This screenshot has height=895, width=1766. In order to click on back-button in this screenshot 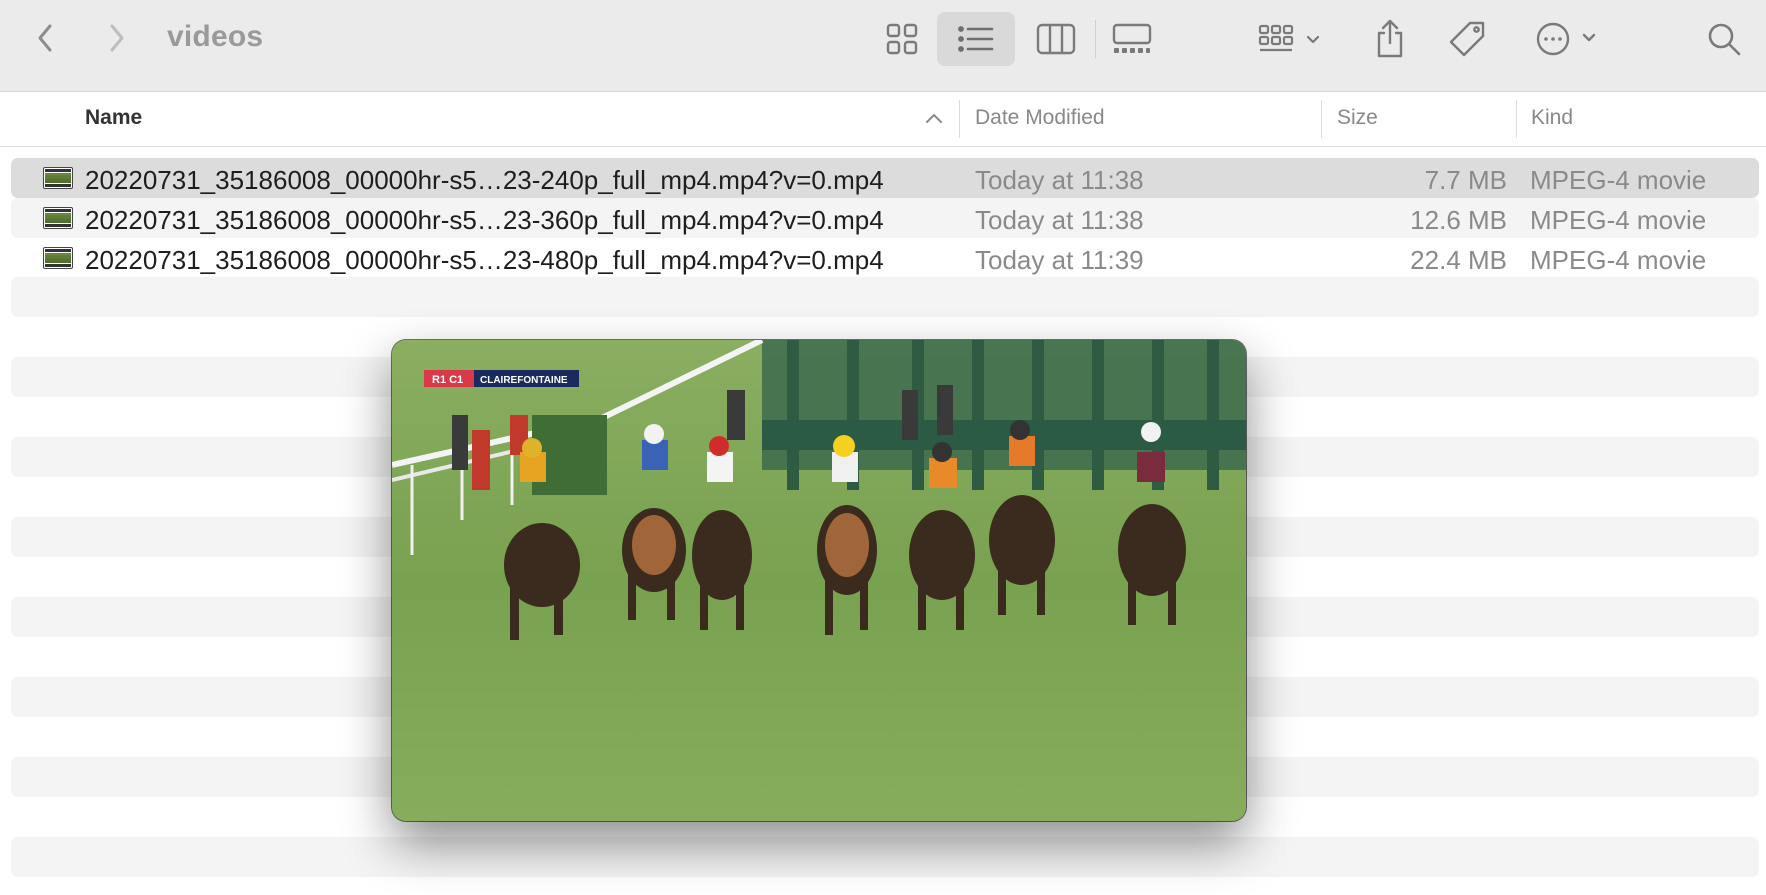, I will do `click(45, 38)`.